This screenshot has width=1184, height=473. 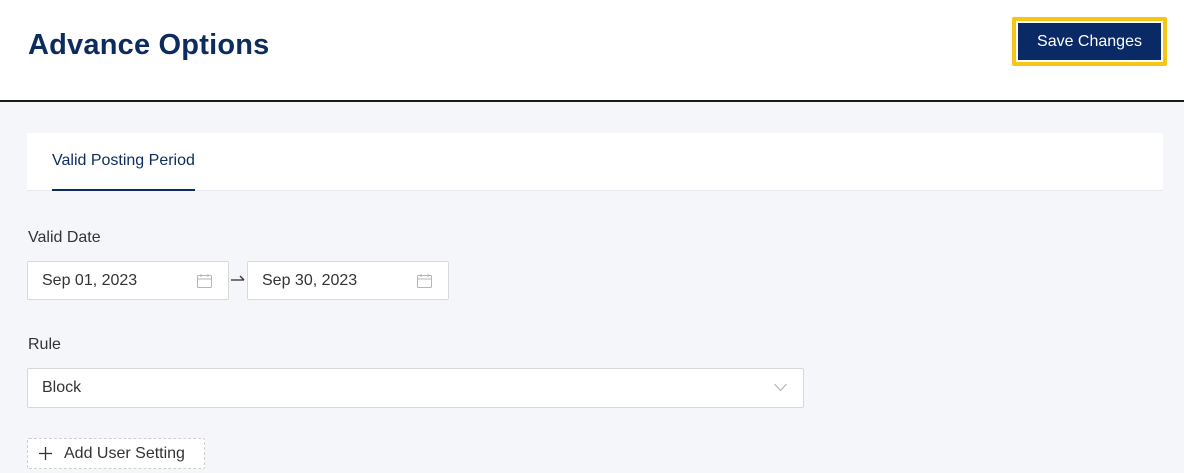 I want to click on tab-valid-posting-period: Valid Posting Period, so click(x=123, y=162).